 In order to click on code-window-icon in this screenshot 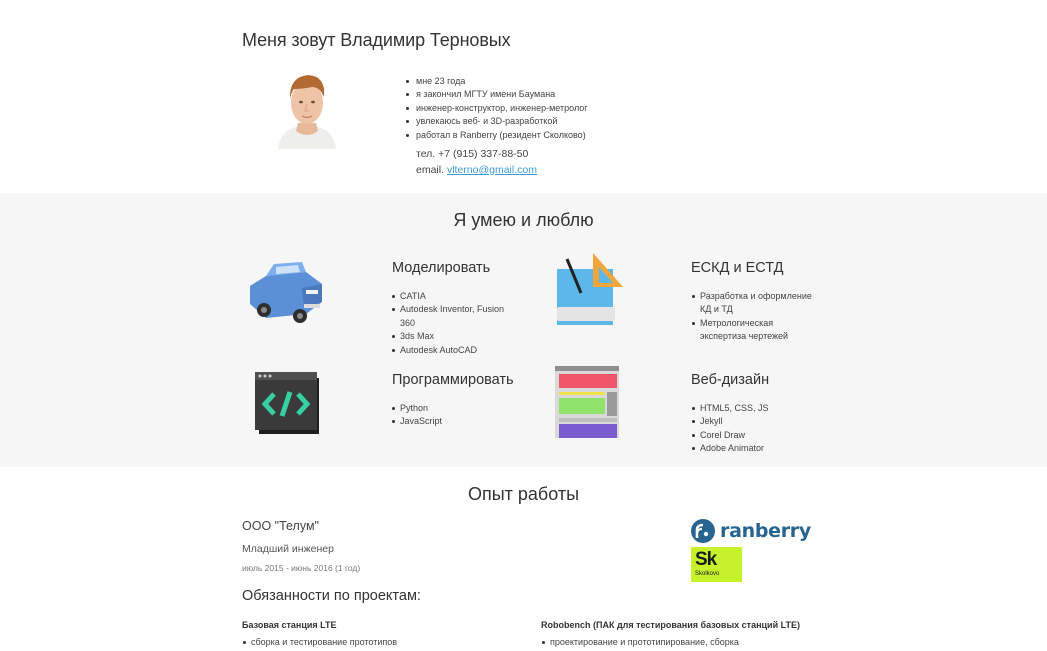, I will do `click(288, 403)`.